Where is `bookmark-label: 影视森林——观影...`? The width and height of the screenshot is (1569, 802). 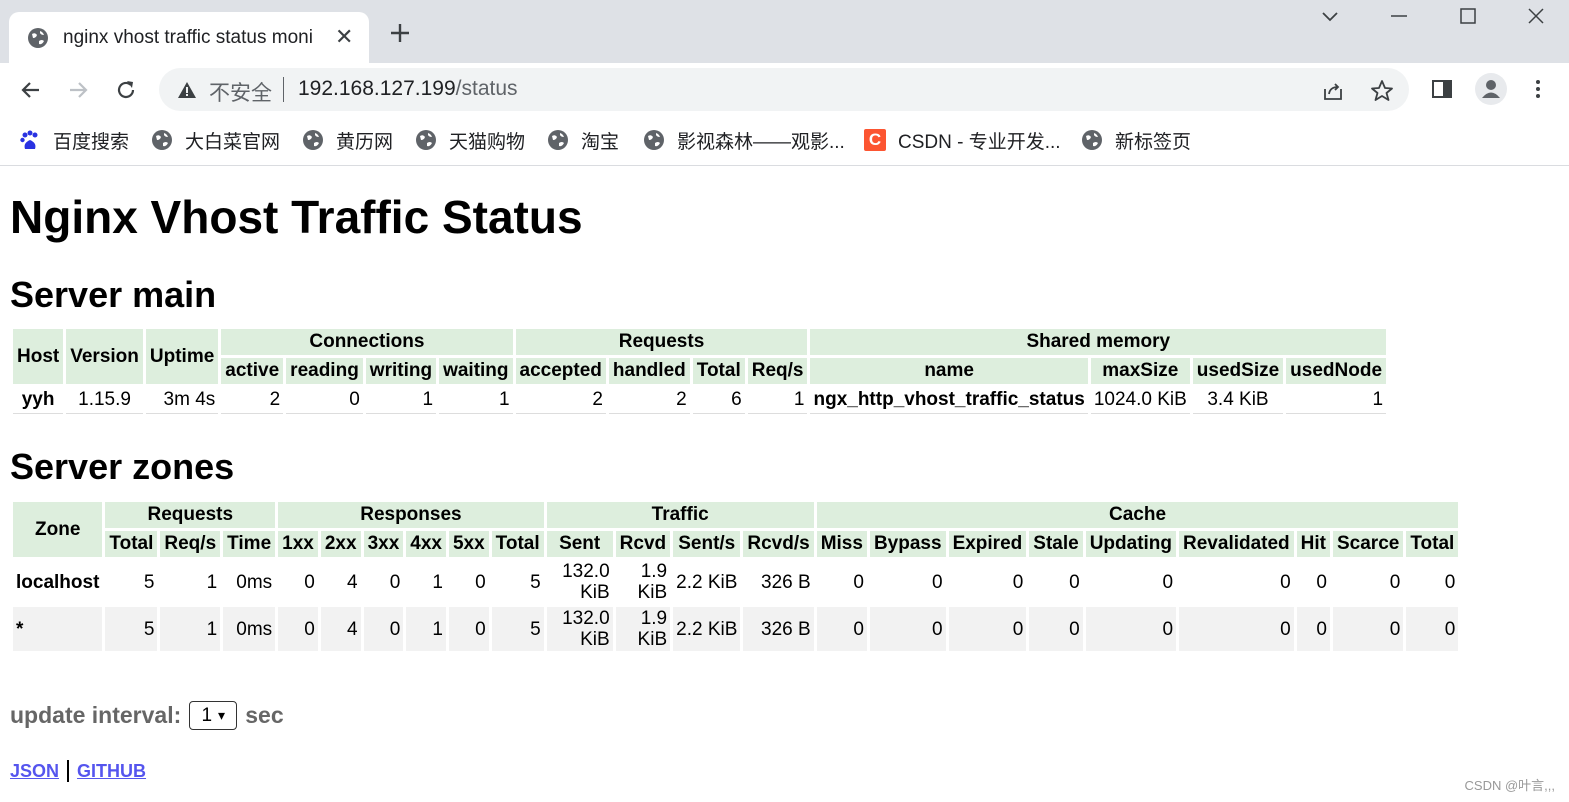 bookmark-label: 影视森林——观影... is located at coordinates (761, 142).